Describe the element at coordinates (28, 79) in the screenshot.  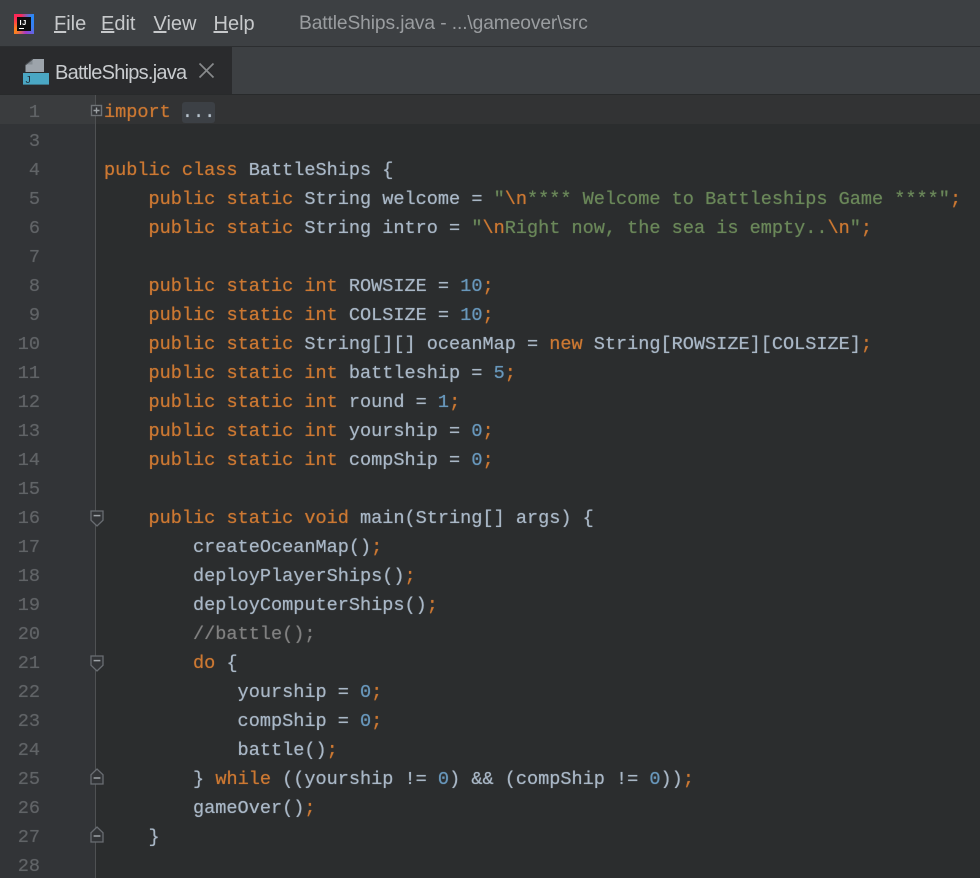
I see `svg-text: J` at that location.